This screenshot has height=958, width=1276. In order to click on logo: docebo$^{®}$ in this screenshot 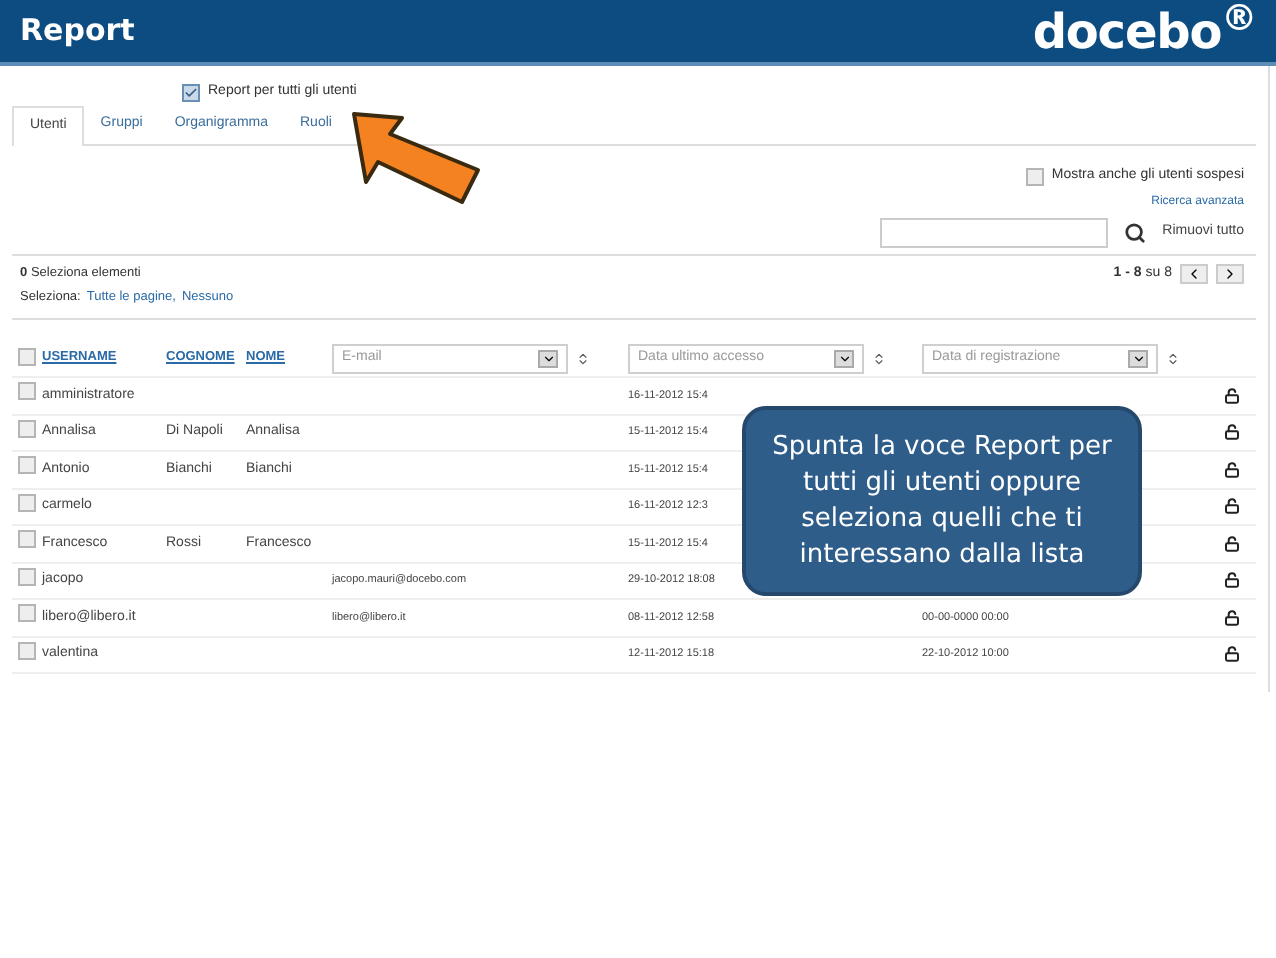, I will do `click(1144, 31)`.